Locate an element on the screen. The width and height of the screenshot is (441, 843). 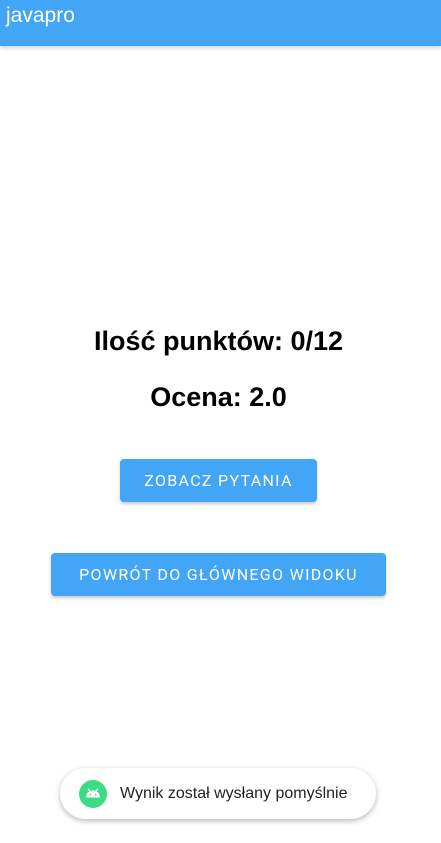
android-icon is located at coordinates (93, 794).